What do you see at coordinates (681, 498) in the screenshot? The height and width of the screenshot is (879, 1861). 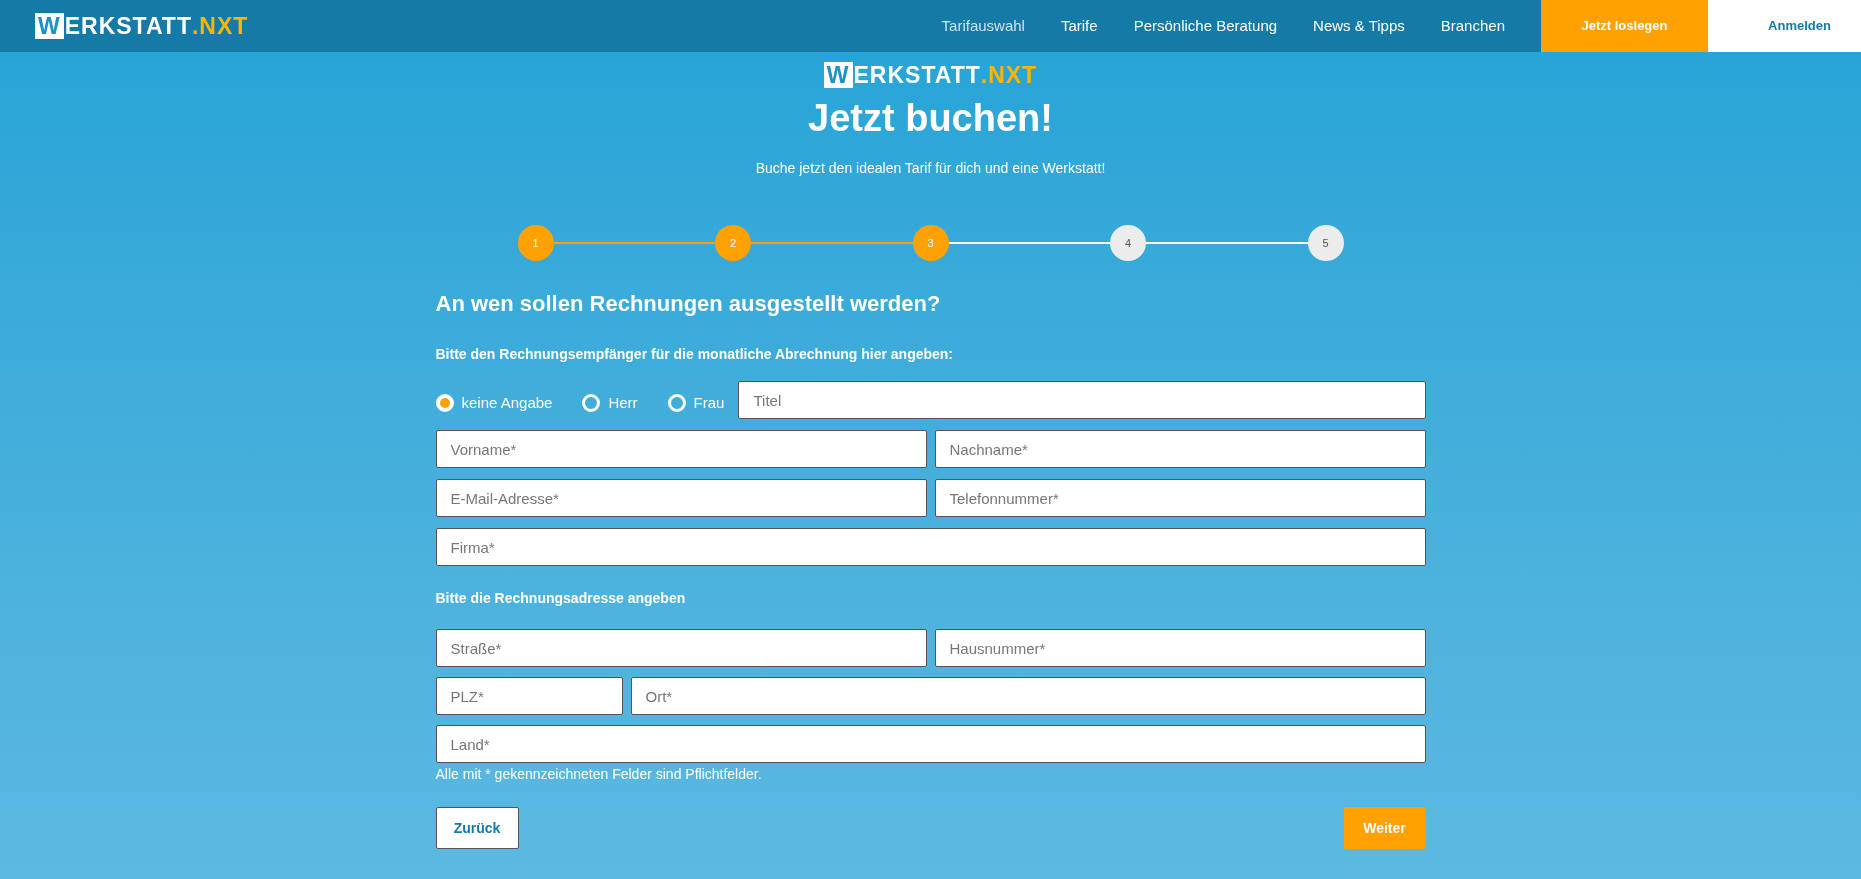 I see `input-field: E-Mail-Adresse*` at bounding box center [681, 498].